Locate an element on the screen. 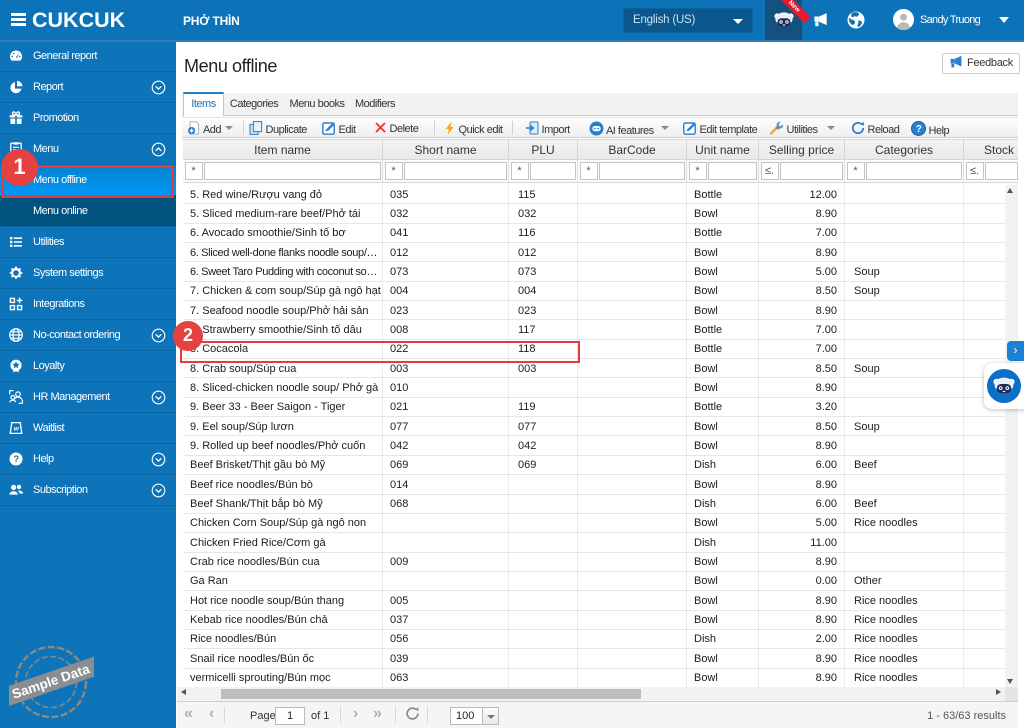 The image size is (1024, 728). svg-text: w is located at coordinates (17, 429).